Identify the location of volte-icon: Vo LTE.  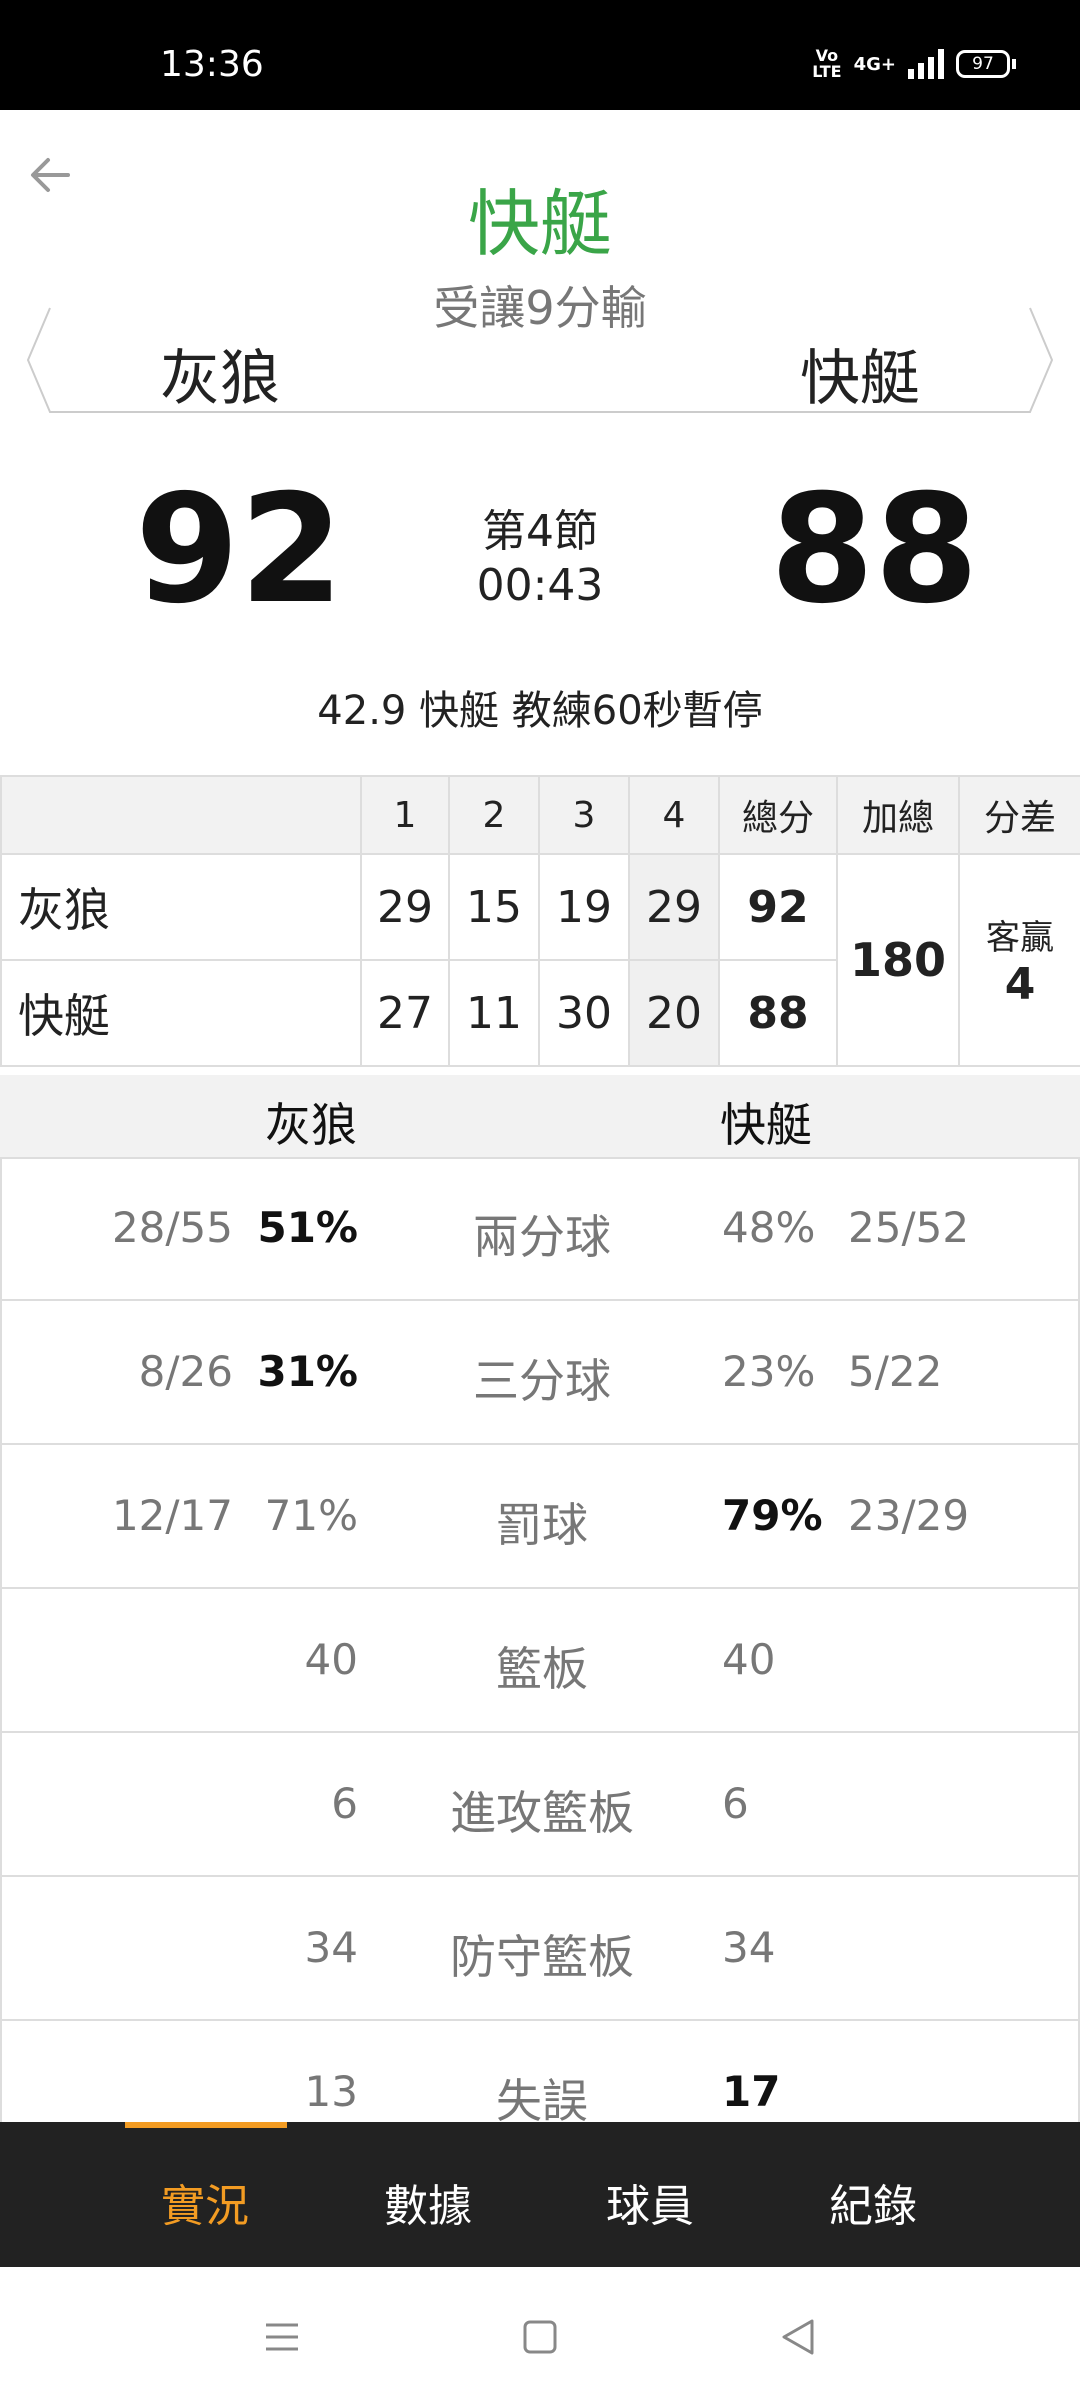
(827, 63).